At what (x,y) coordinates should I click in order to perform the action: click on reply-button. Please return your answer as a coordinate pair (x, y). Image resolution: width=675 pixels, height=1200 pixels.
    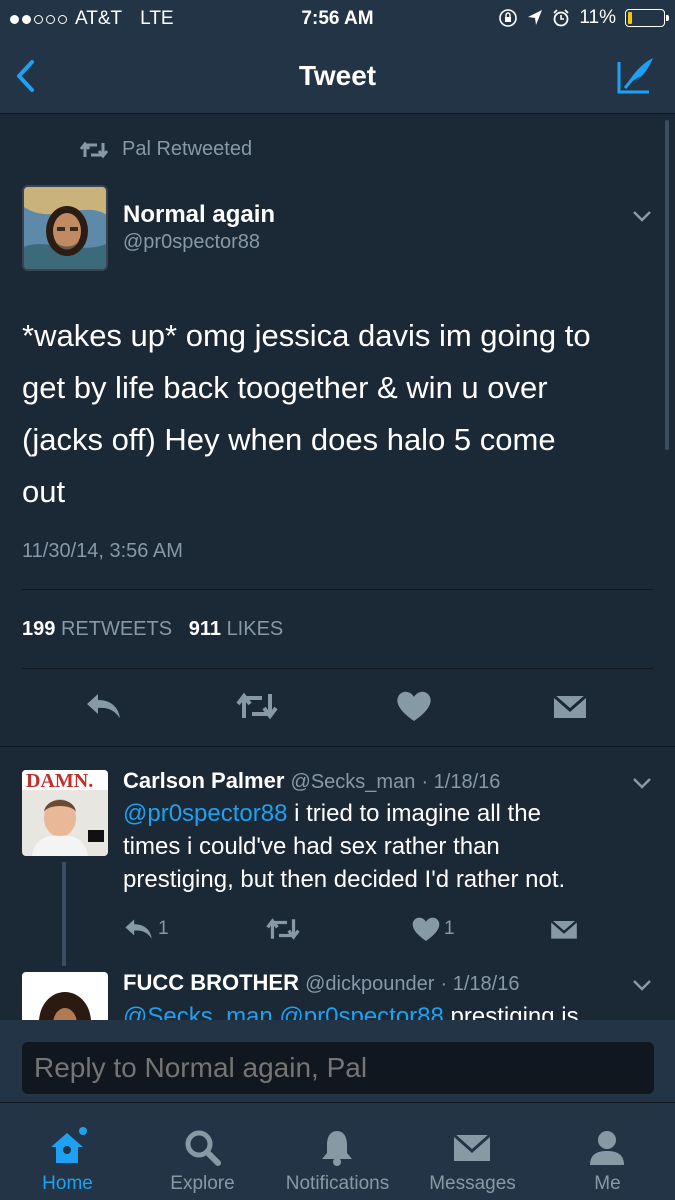
    Looking at the image, I should click on (104, 706).